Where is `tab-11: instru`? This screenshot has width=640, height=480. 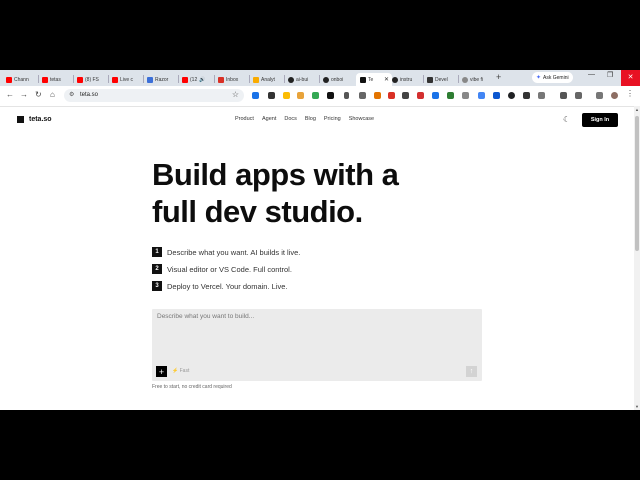
tab-11: instru is located at coordinates (407, 79).